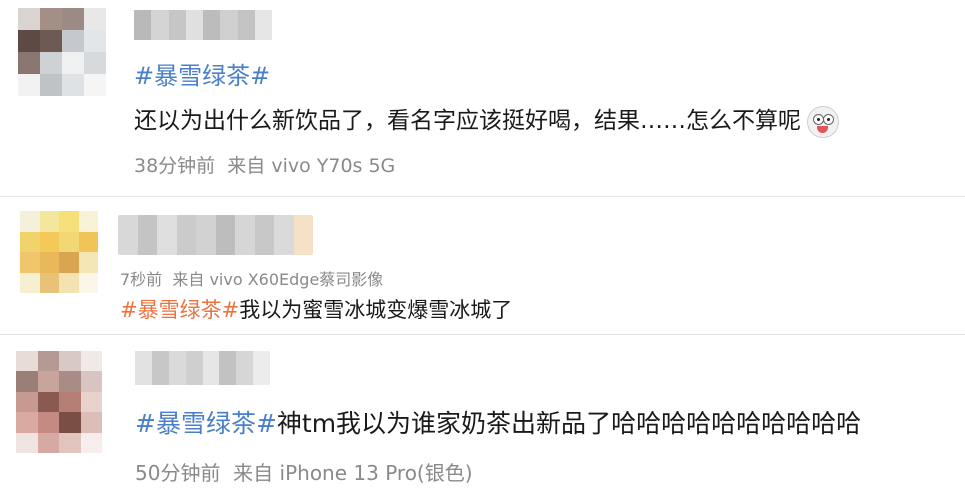 This screenshot has height=501, width=965. Describe the element at coordinates (569, 423) in the screenshot. I see `comment-body: 神tm我以为谁家奶茶出新品了哈哈哈哈哈哈哈哈哈哈` at that location.